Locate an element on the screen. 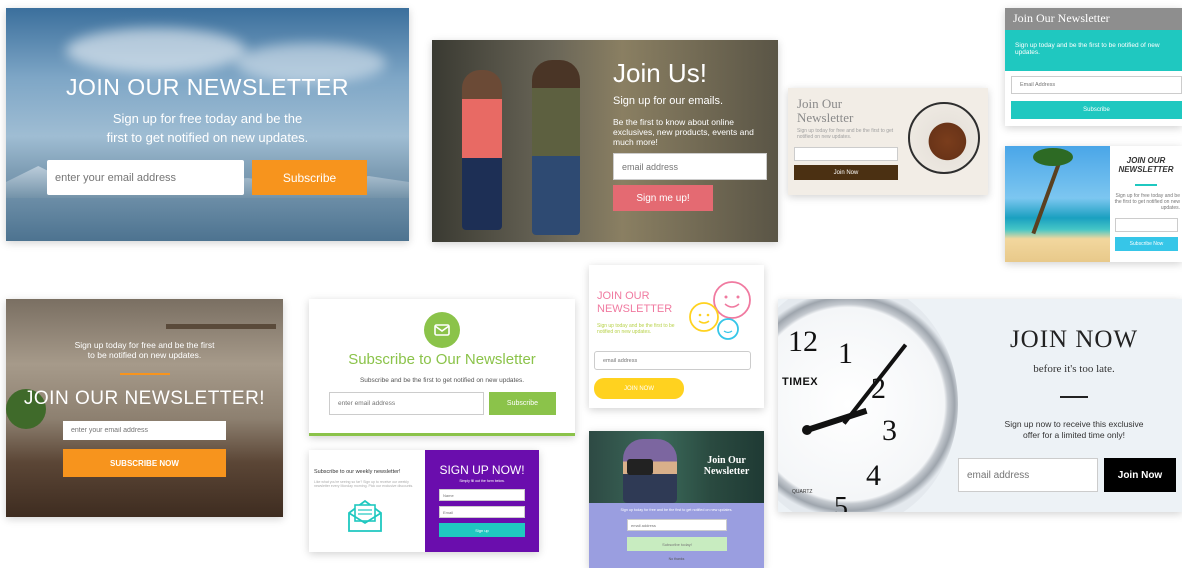  brand-quartz: QUARTZ is located at coordinates (802, 492).